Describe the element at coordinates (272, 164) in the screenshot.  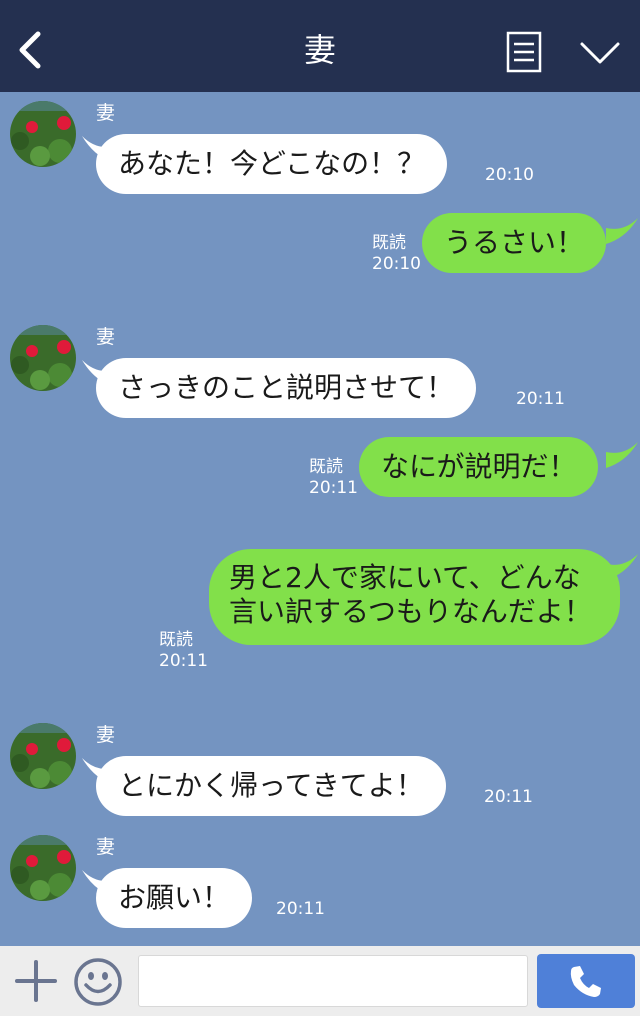
I see `incoming-message-bubble: あなた！今どこなの！？` at that location.